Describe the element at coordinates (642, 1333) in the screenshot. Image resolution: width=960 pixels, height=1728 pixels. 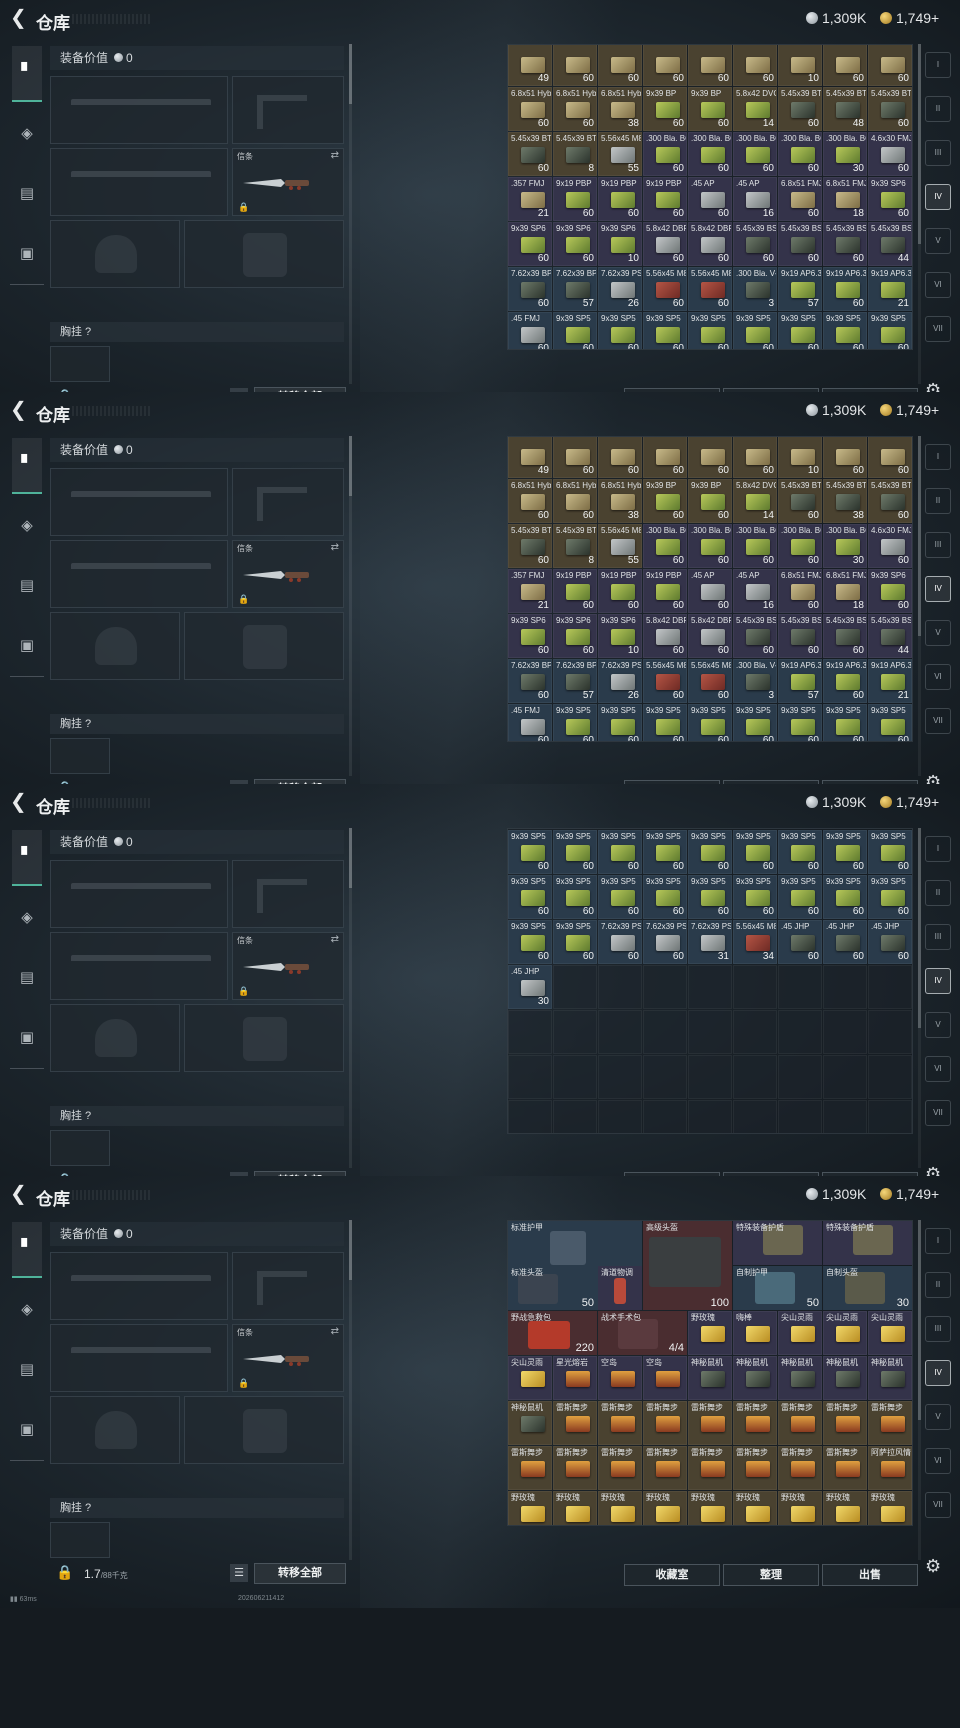
I see `gear-item-10: 战术手术包 4/4` at that location.